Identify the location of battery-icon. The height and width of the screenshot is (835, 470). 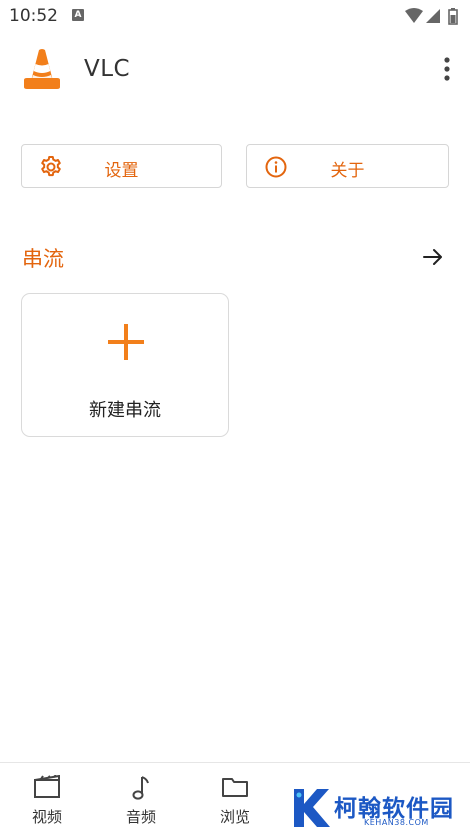
(453, 16).